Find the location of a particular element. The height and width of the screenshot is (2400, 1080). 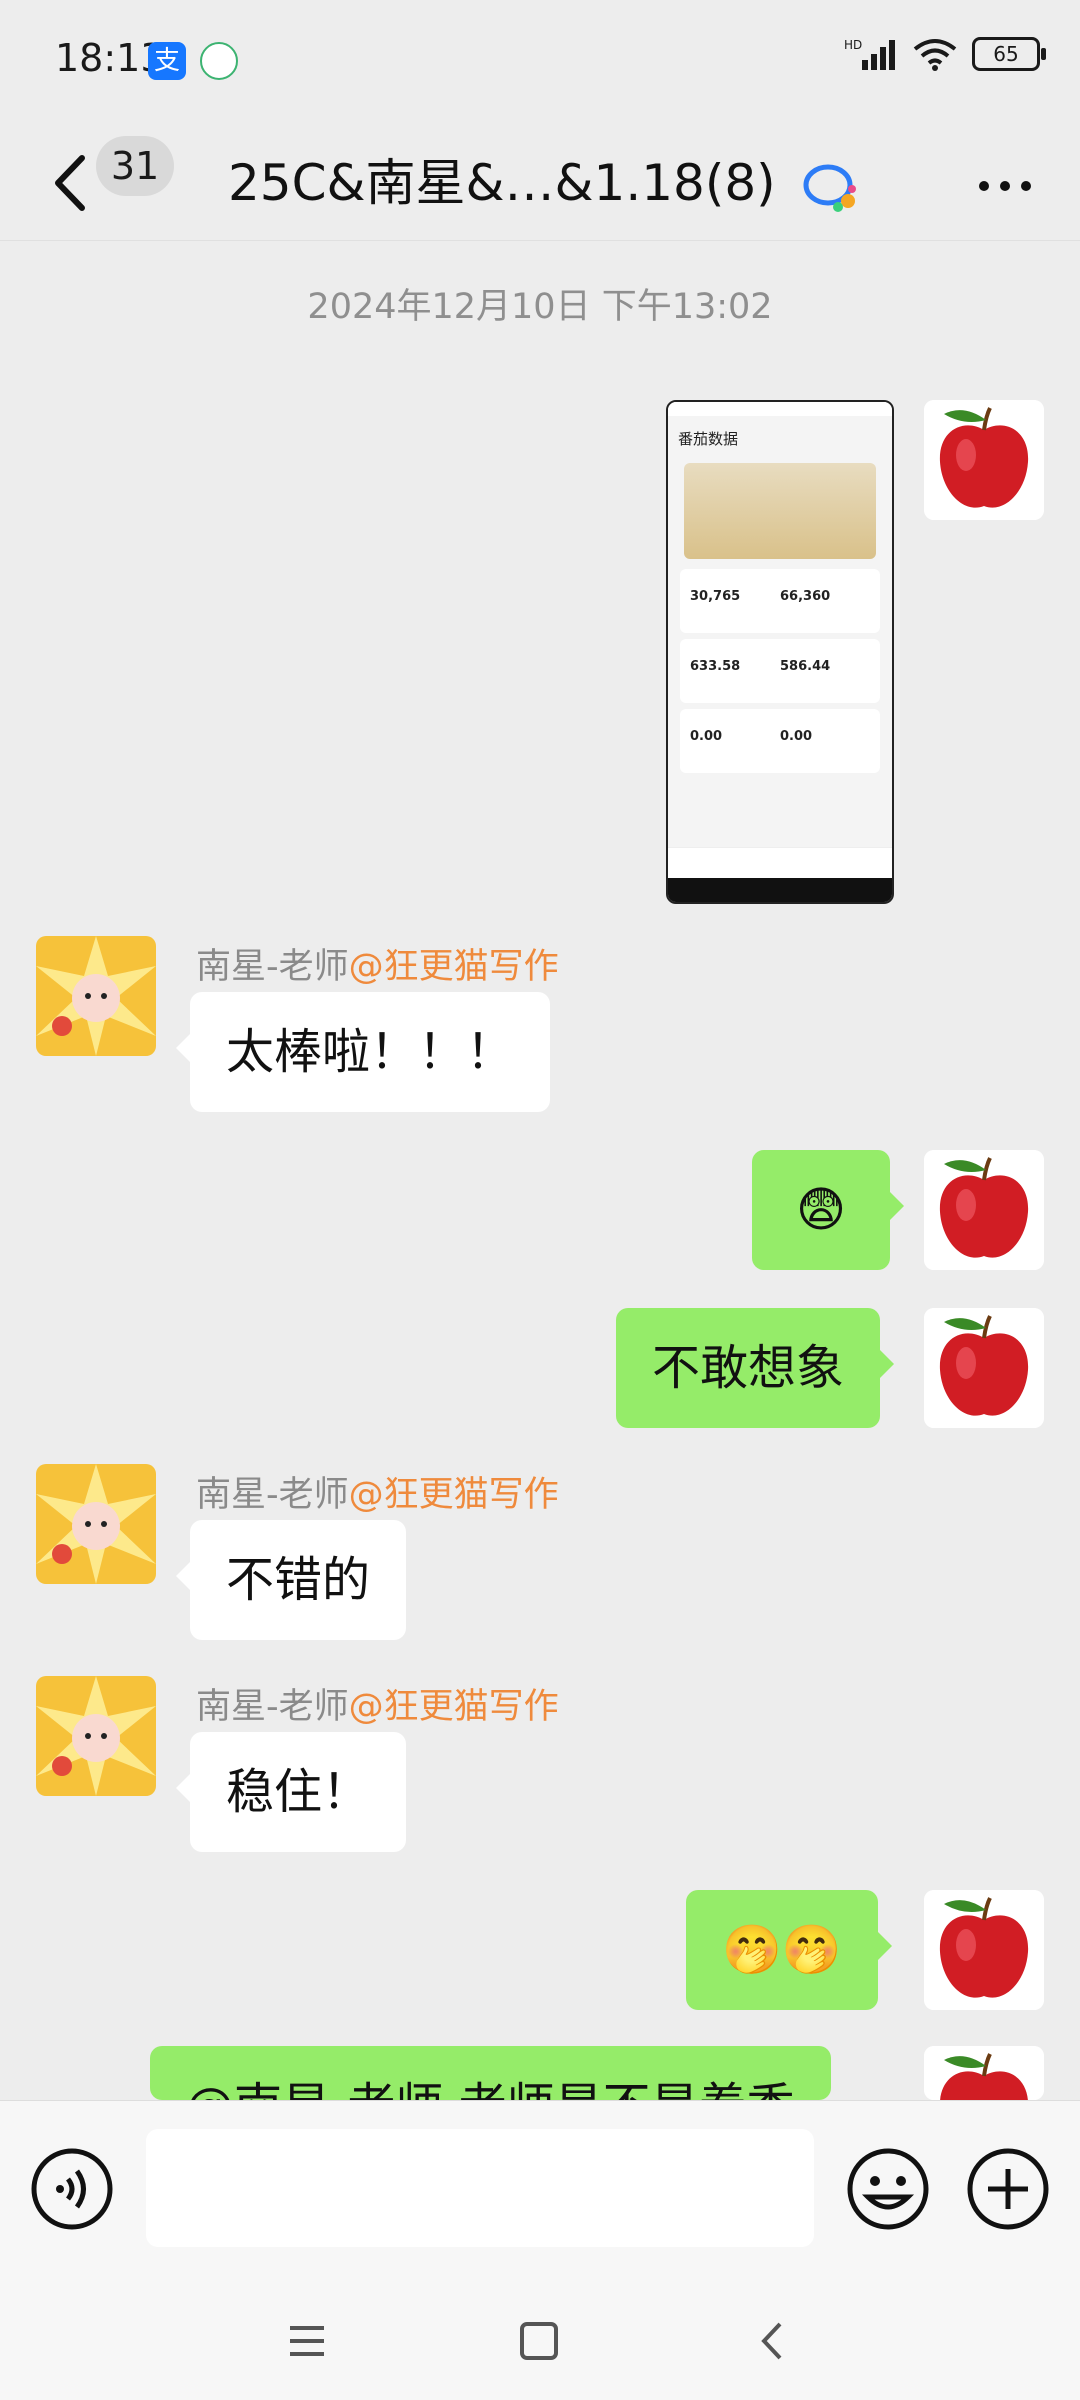

message-bubble-sent: 不敢想象 is located at coordinates (755, 1368).